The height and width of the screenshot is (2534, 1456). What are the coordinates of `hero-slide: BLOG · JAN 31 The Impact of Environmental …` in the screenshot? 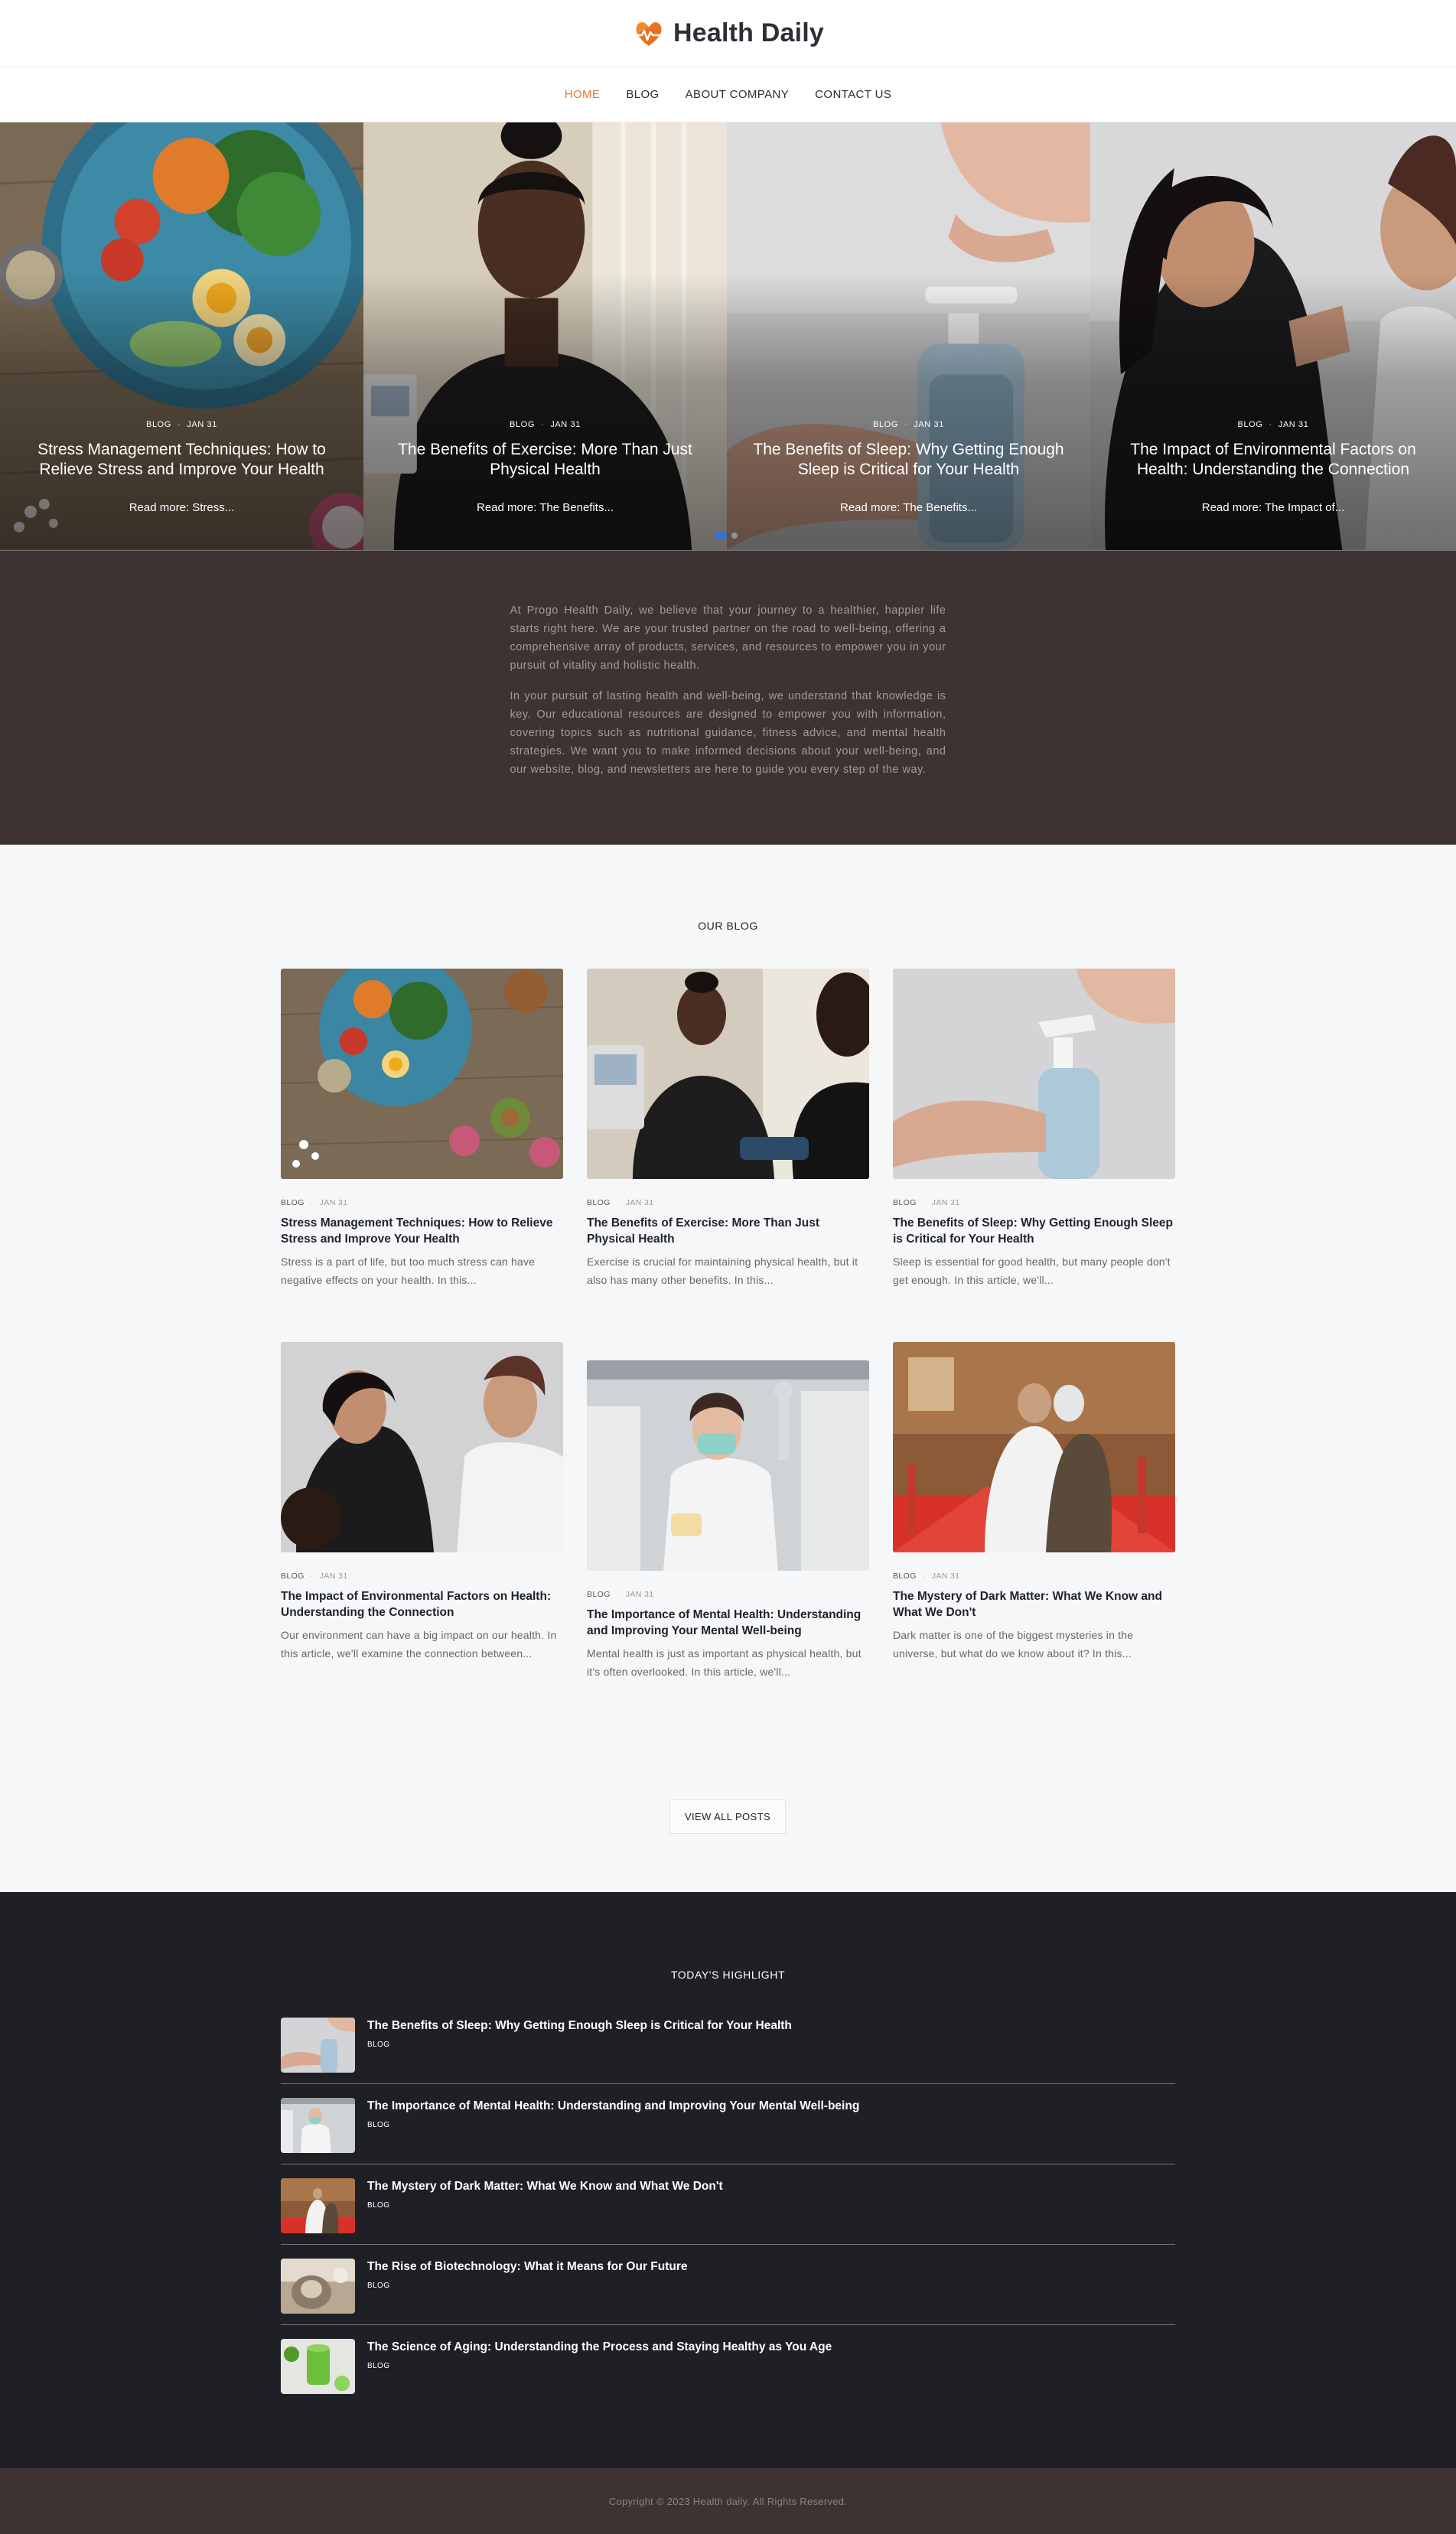 It's located at (1273, 336).